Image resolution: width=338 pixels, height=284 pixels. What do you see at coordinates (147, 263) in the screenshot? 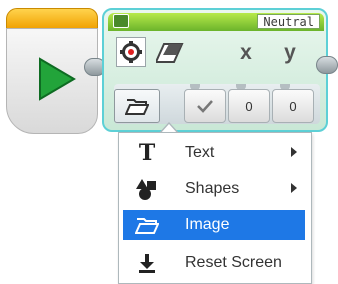
I see `download-icon` at bounding box center [147, 263].